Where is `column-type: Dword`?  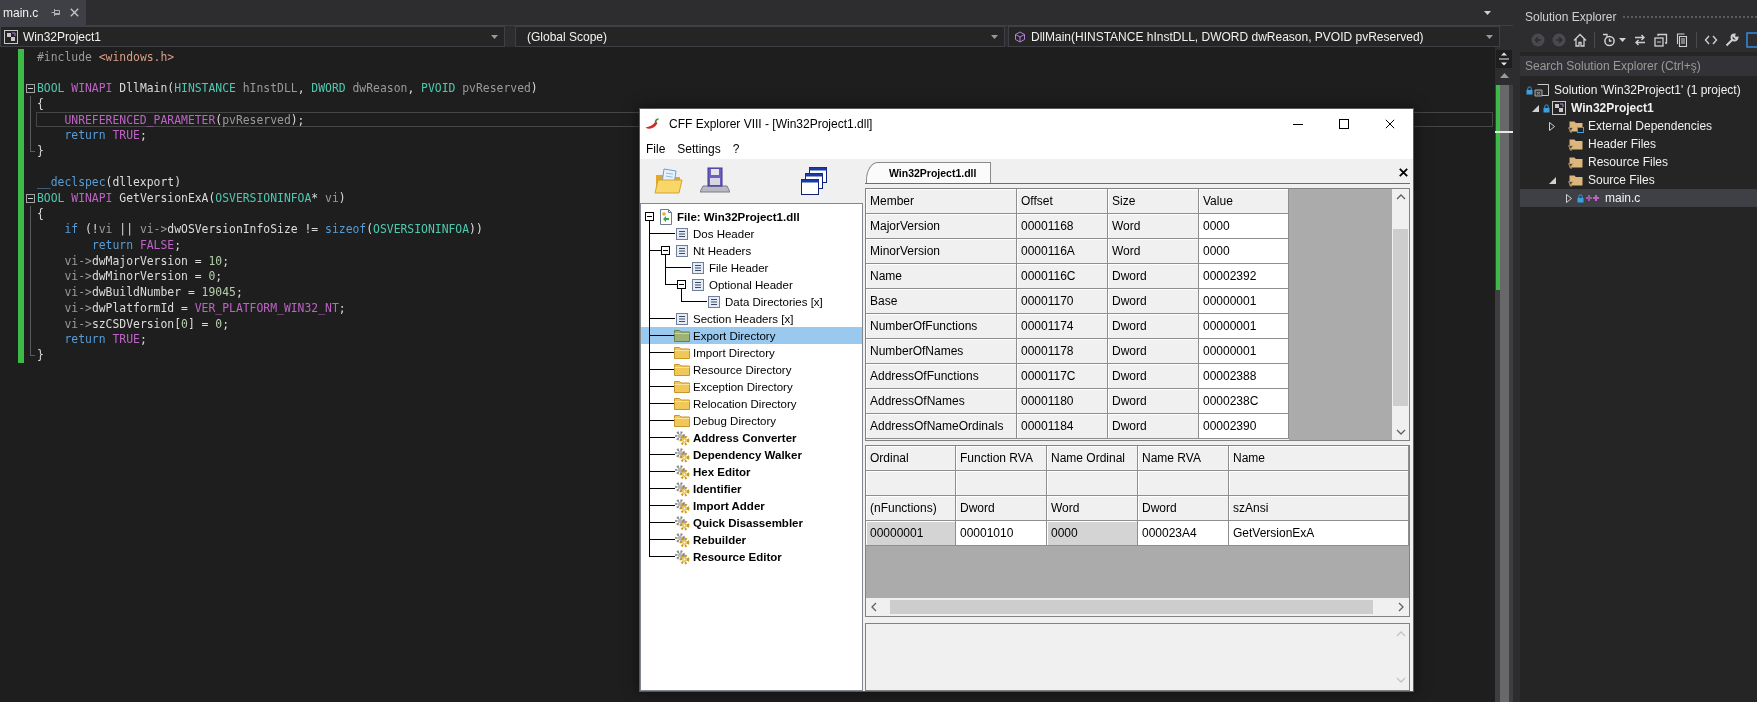 column-type: Dword is located at coordinates (1183, 508).